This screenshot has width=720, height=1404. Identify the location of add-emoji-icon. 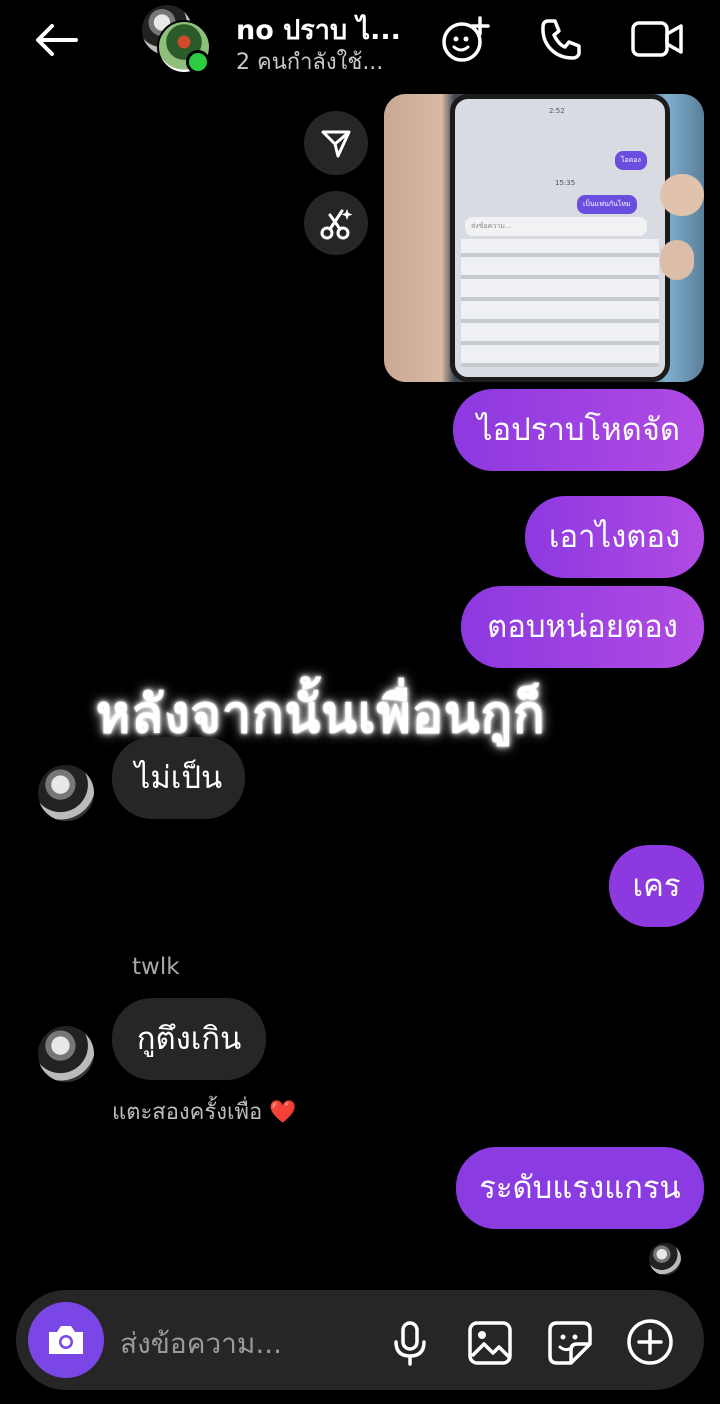
(465, 39).